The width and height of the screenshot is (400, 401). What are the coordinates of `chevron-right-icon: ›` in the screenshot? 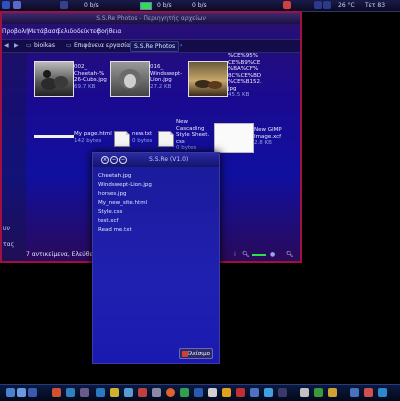 It's located at (181, 46).